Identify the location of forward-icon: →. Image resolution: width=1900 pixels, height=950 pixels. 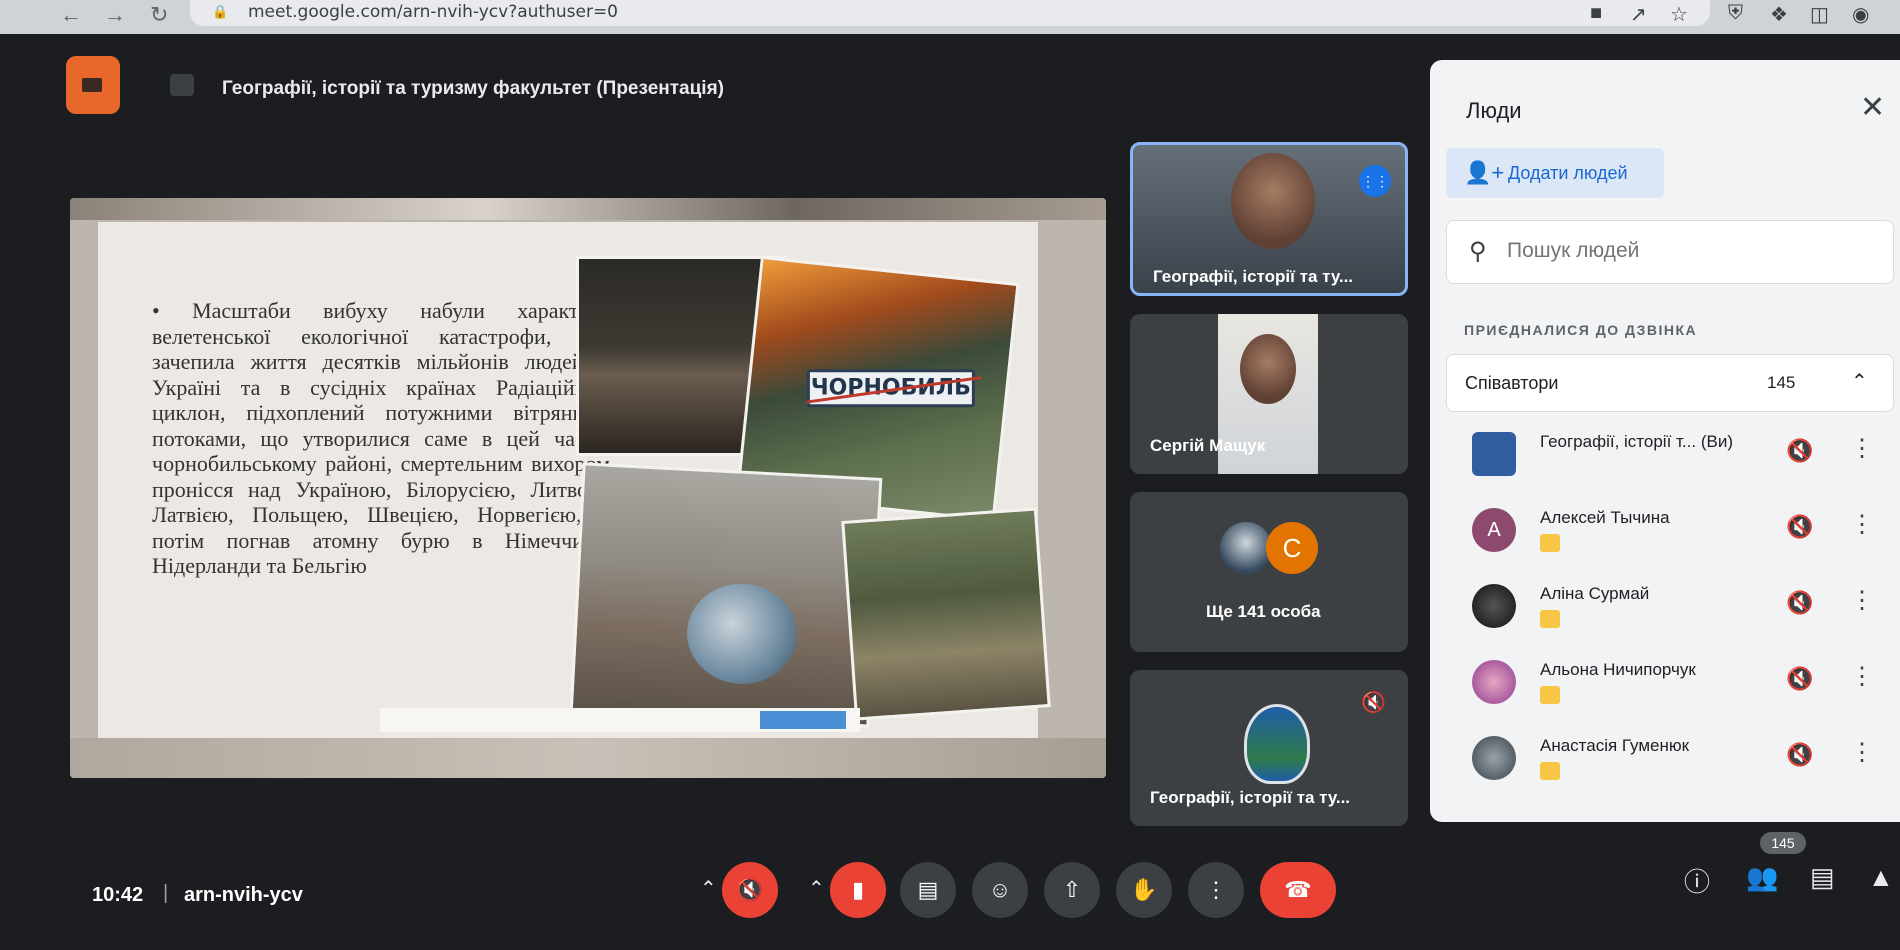
(115, 15).